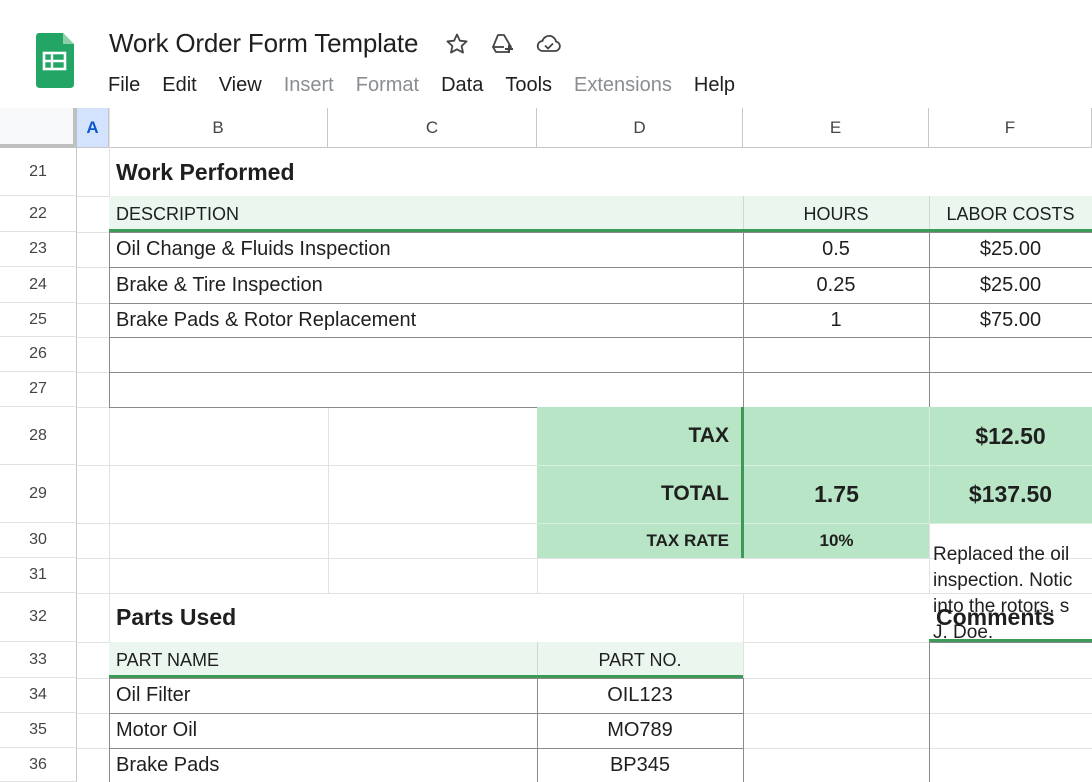 This screenshot has height=782, width=1092. What do you see at coordinates (426, 285) in the screenshot?
I see `work-item-description: Brake & Tire Inspection` at bounding box center [426, 285].